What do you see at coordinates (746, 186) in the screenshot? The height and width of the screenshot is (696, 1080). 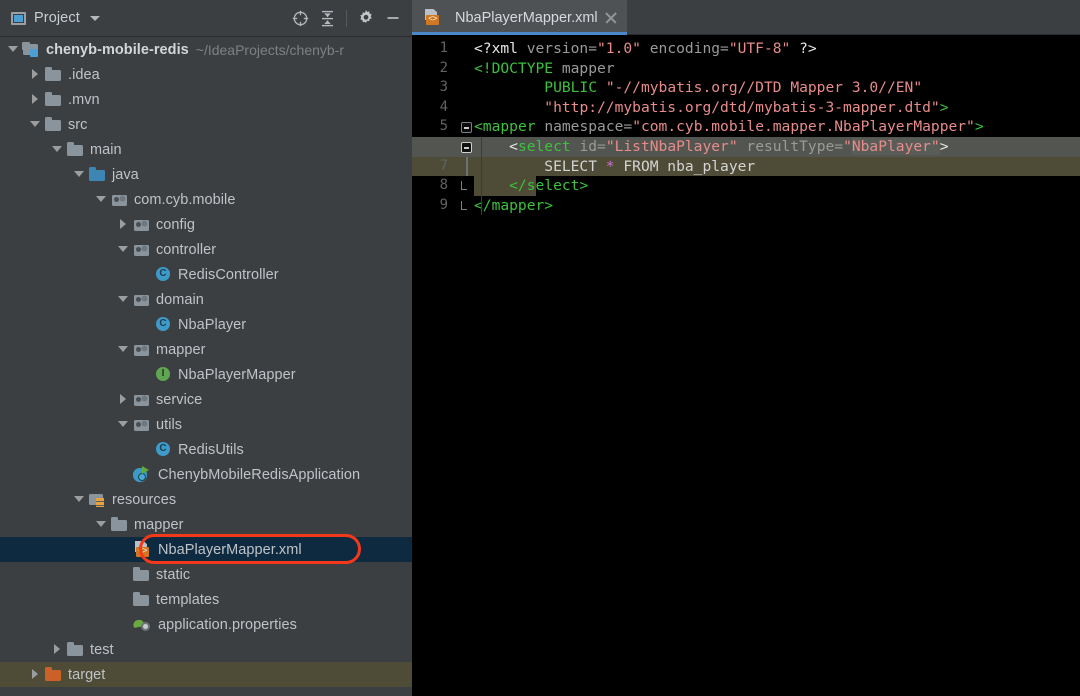 I see `code-line: 8 </select>` at bounding box center [746, 186].